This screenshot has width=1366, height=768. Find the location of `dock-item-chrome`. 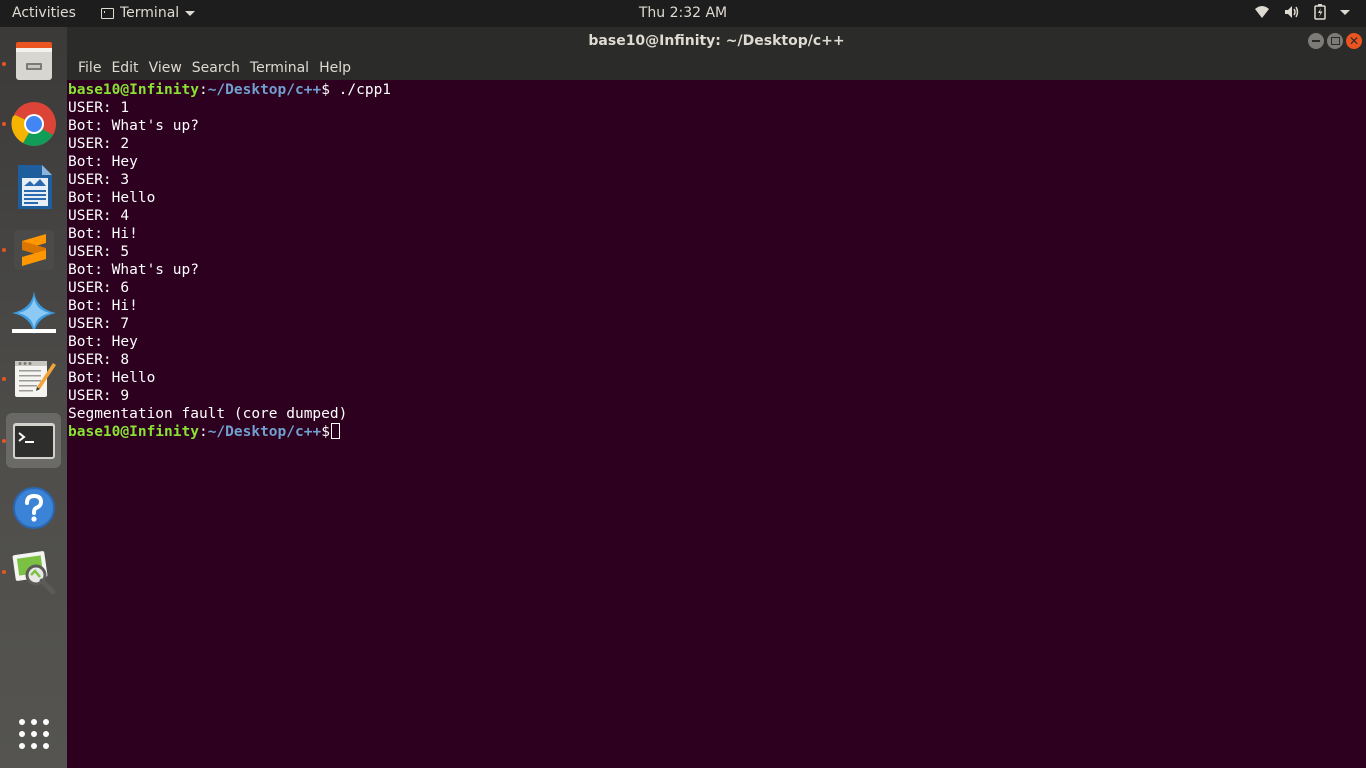

dock-item-chrome is located at coordinates (33, 123).